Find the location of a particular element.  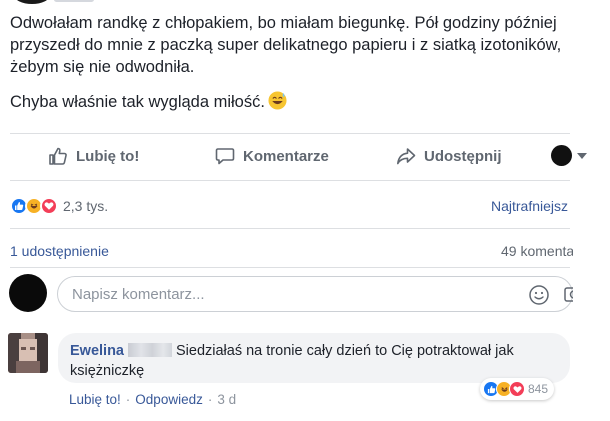

post-actions-bar: Lubię to! Komentarze Udostępnij is located at coordinates (300, 156).